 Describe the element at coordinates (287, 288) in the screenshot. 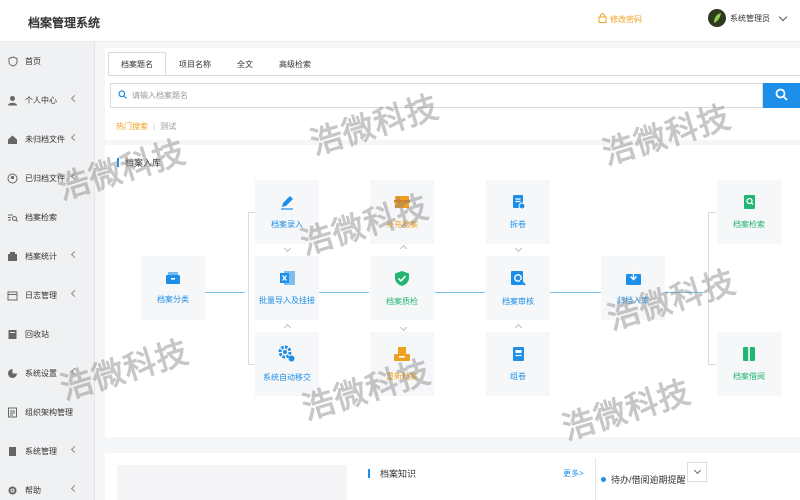

I see `flow-node-batch-import: 批量导入及挂接` at that location.